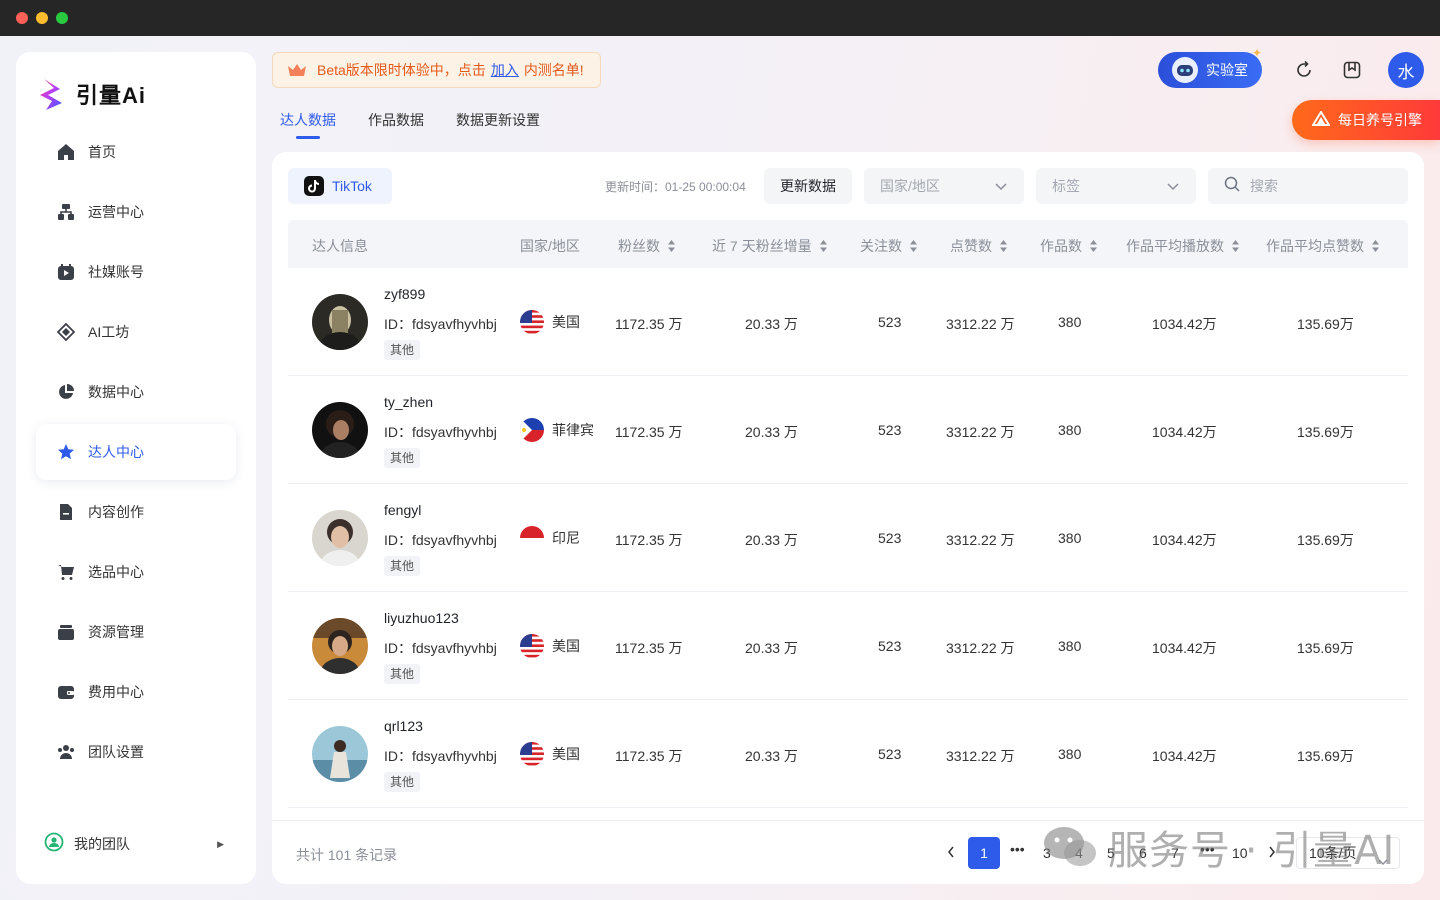 The width and height of the screenshot is (1440, 900). I want to click on creator-name: ty_zhen, so click(408, 402).